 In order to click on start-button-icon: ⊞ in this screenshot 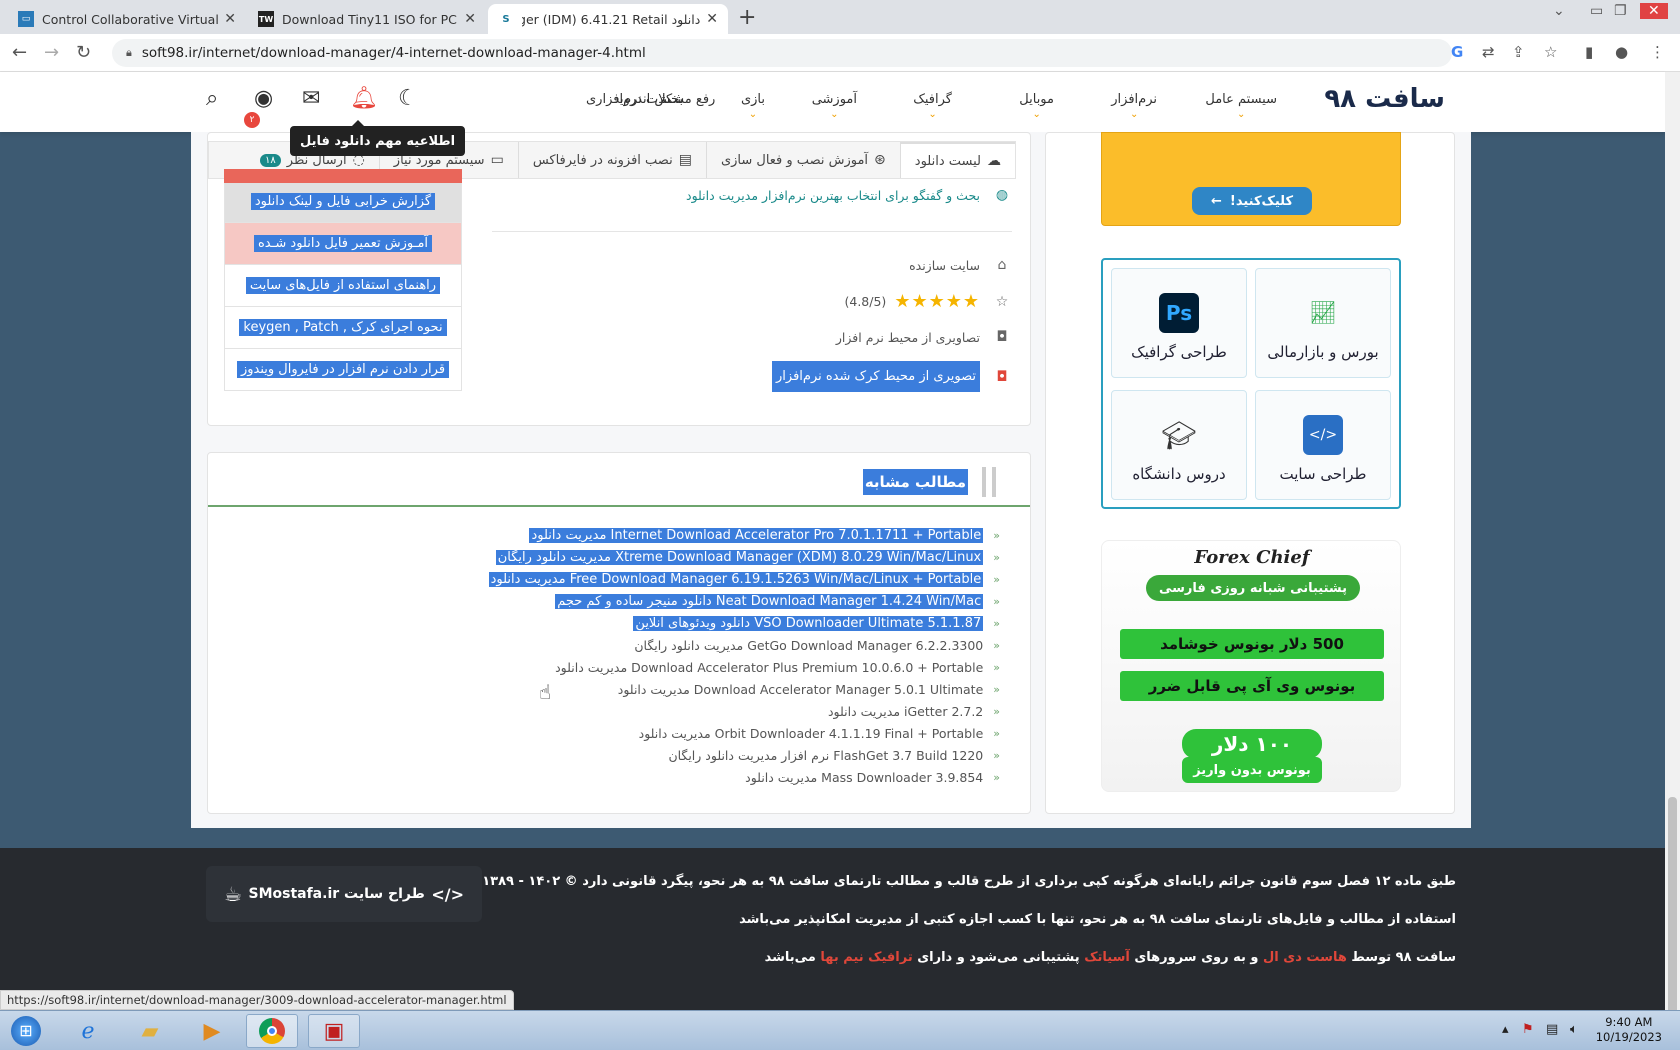, I will do `click(26, 1031)`.